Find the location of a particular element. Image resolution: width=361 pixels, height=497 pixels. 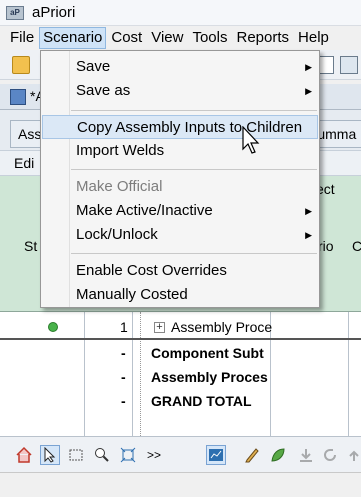

window-title: aPriori is located at coordinates (54, 12).